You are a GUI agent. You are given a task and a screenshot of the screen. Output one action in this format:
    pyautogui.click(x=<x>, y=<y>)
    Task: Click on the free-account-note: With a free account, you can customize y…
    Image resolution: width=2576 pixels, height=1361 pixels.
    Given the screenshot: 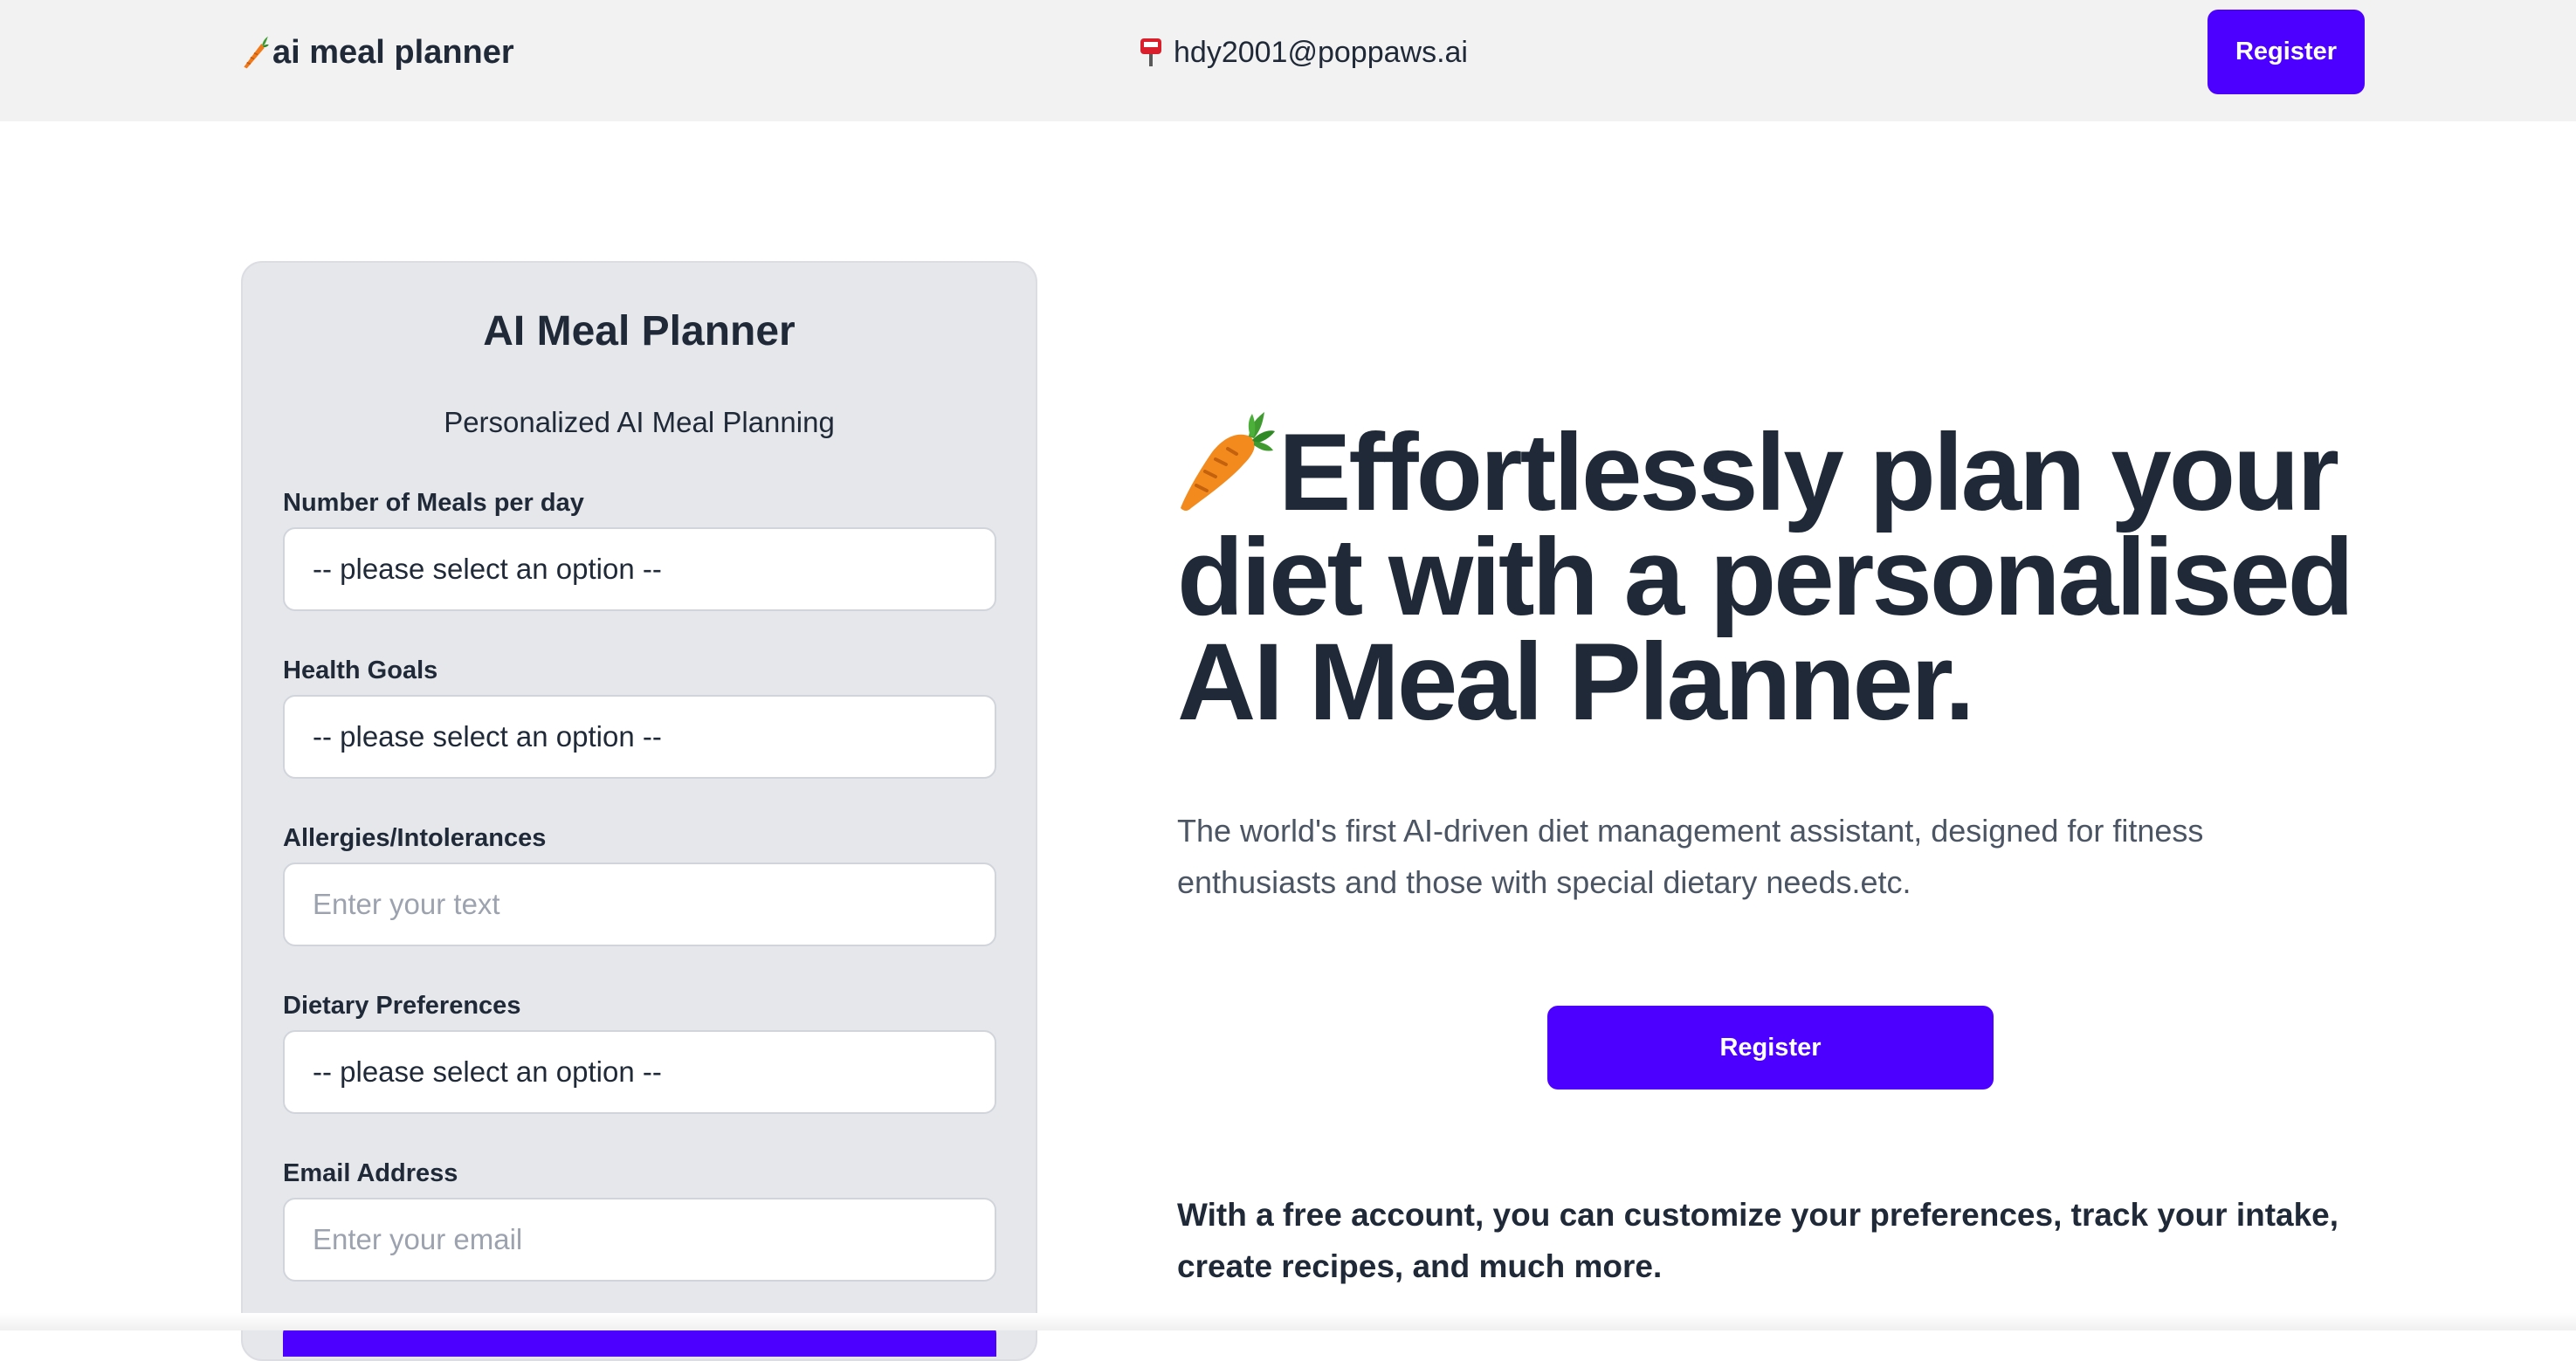 What is the action you would take?
    pyautogui.click(x=1758, y=1240)
    